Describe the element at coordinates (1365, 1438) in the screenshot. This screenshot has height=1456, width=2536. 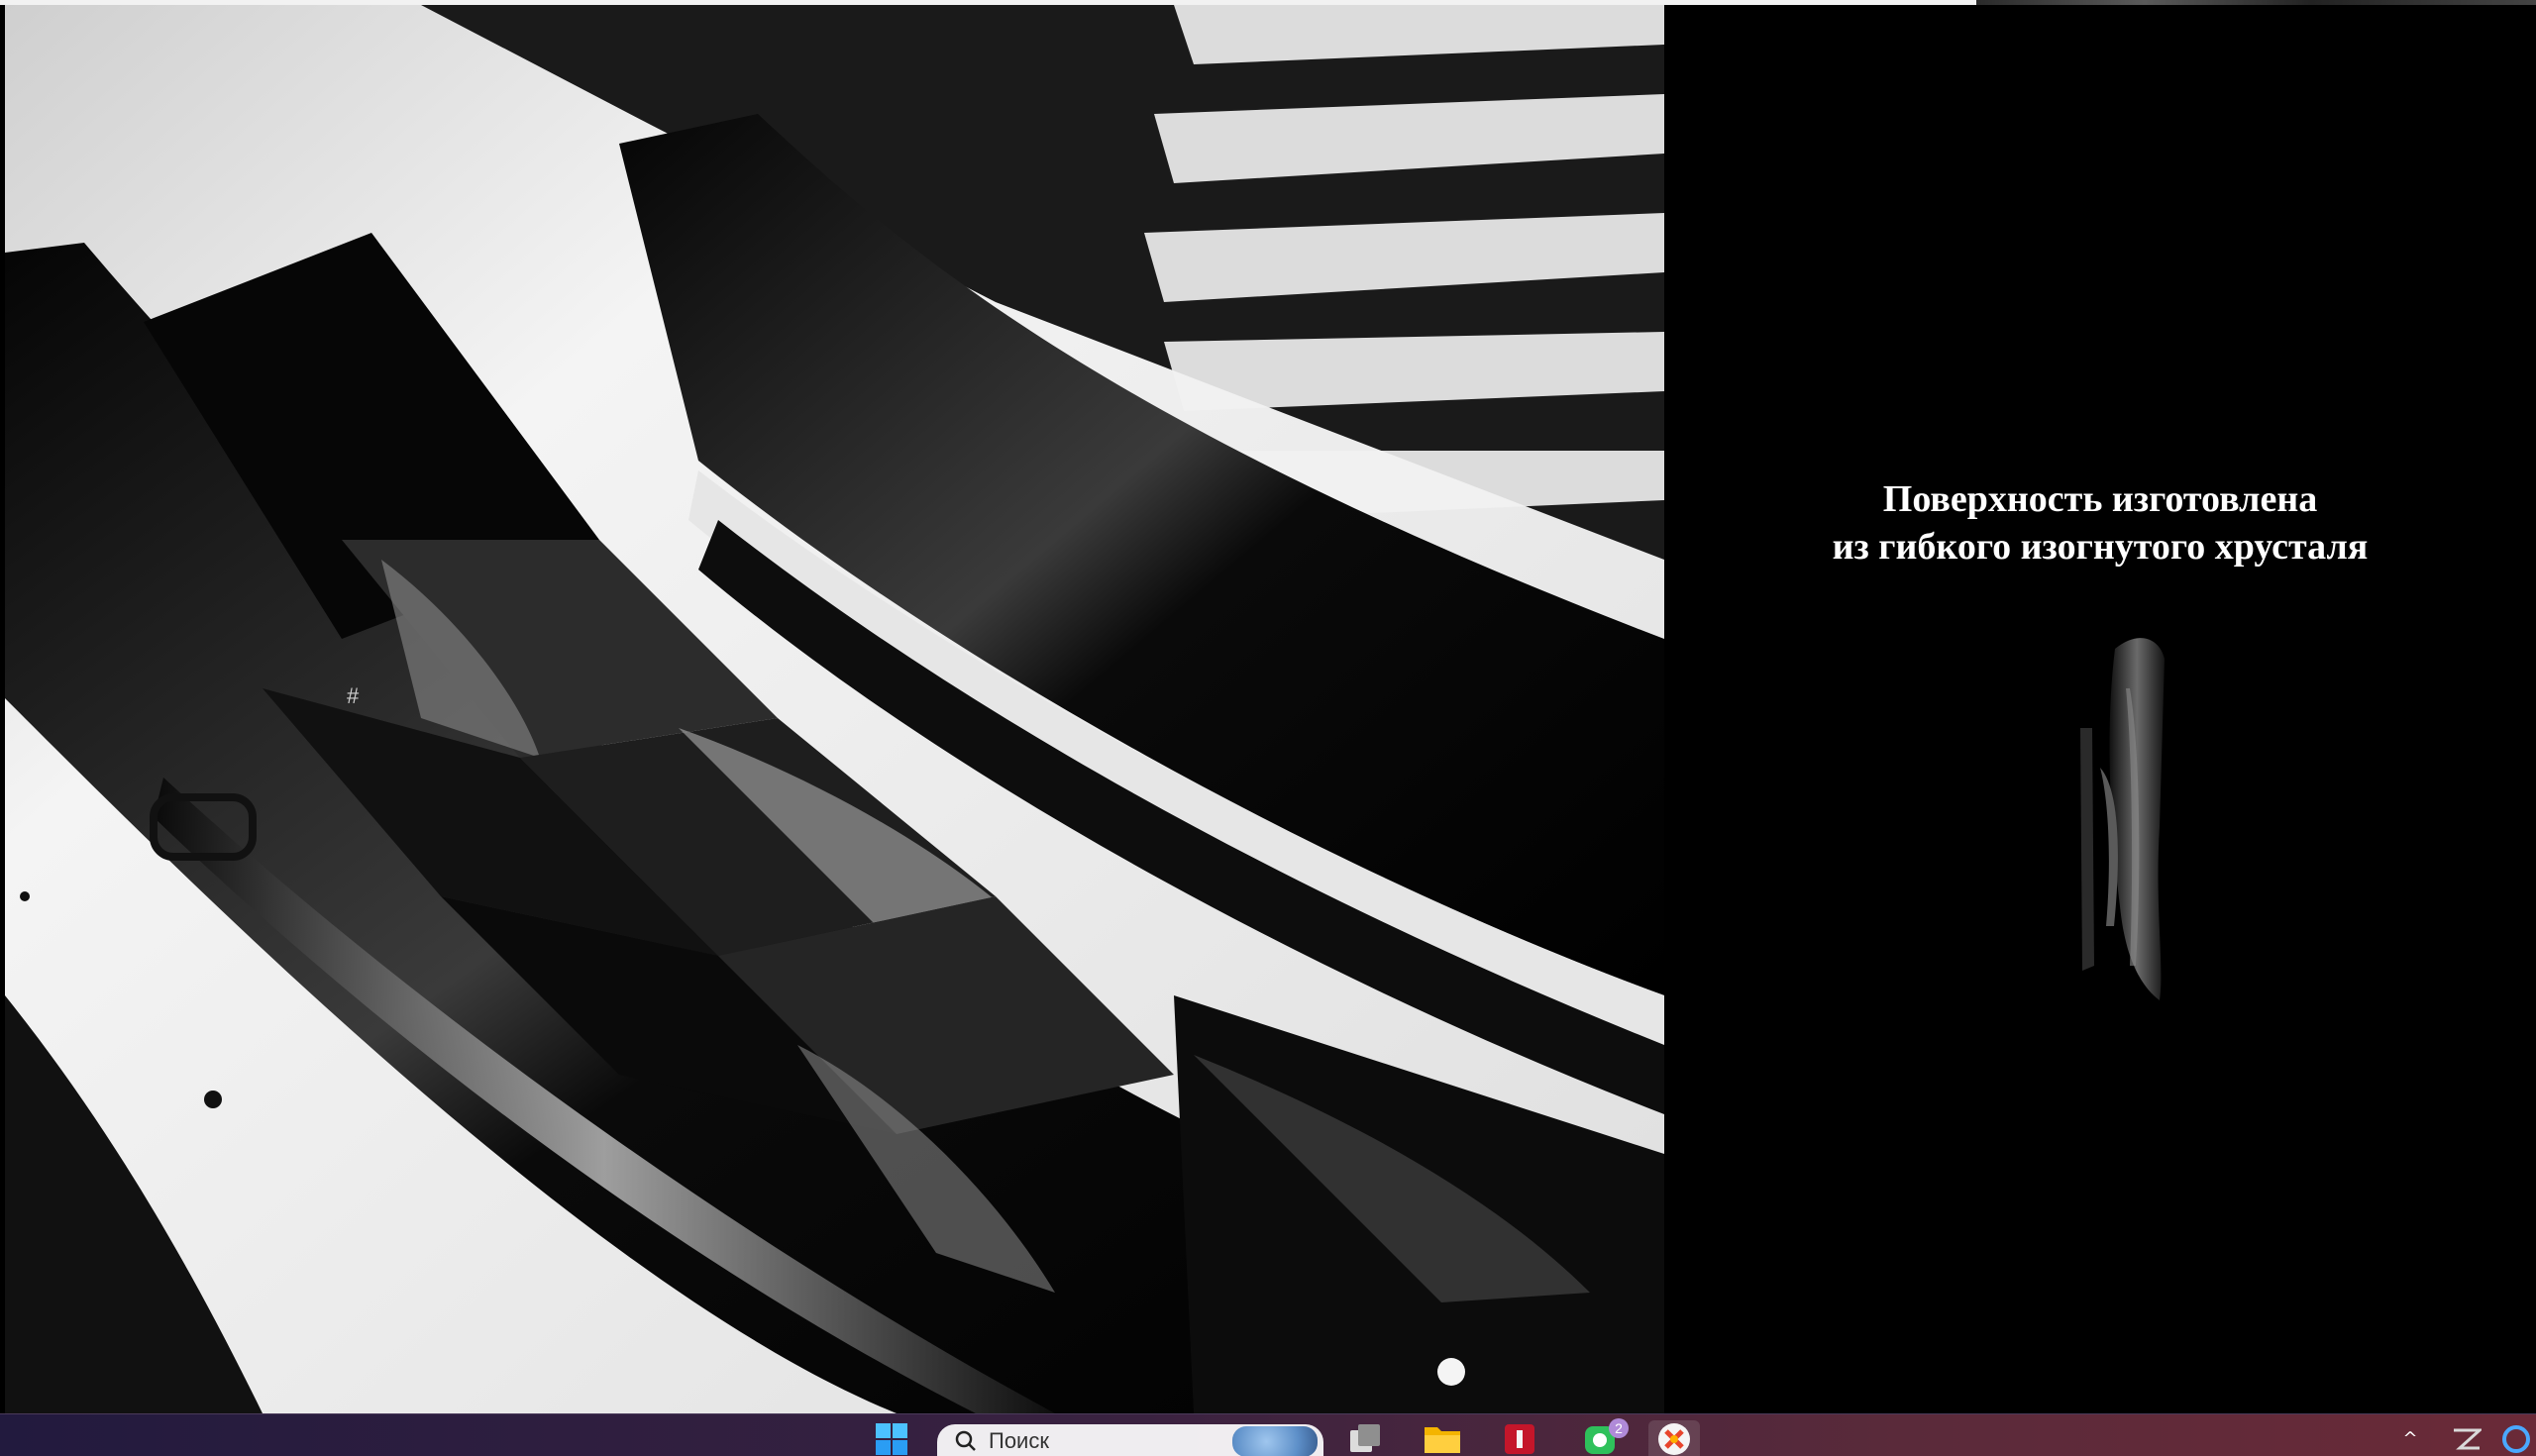
I see `task-view-icon` at that location.